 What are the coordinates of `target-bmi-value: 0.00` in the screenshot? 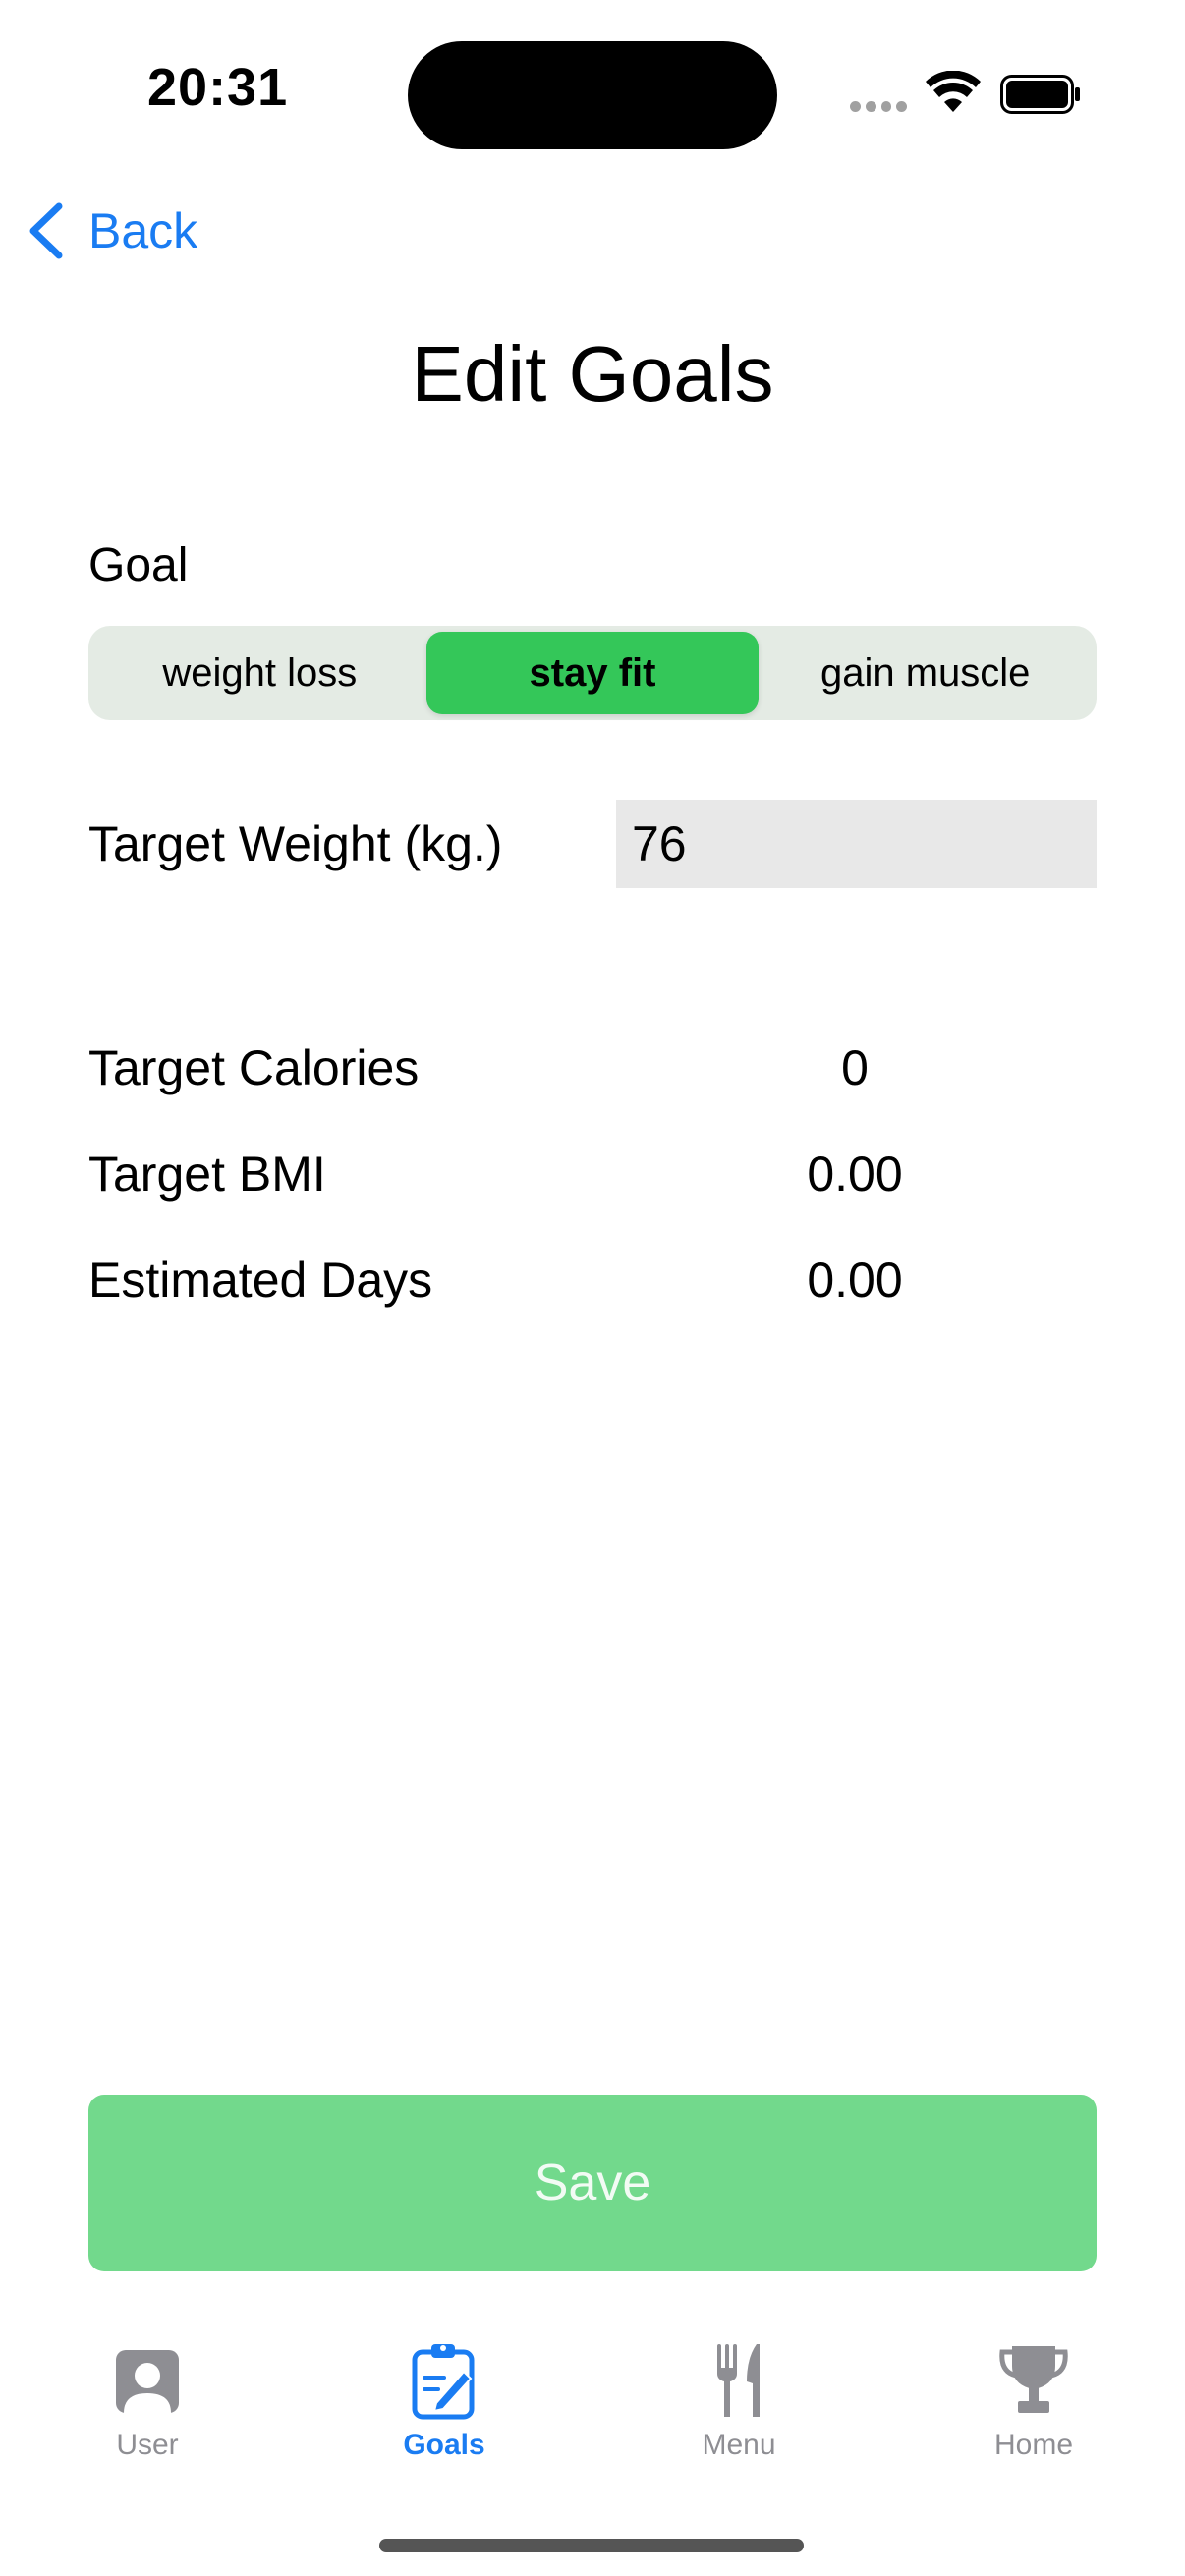 It's located at (855, 1174).